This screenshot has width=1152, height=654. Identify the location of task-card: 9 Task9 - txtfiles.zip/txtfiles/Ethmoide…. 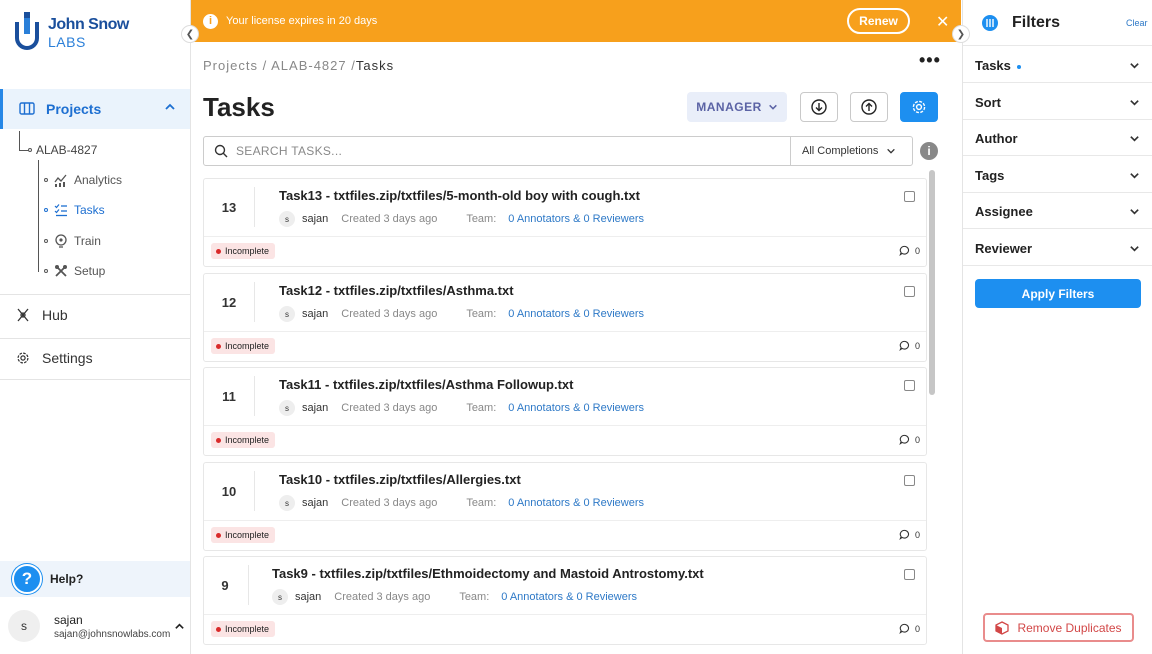
(565, 600).